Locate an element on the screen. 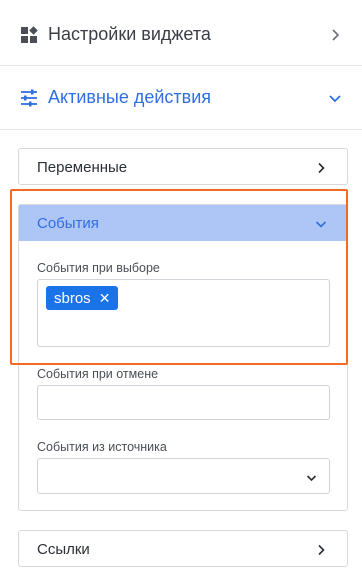  variables-label: Переменные is located at coordinates (82, 167).